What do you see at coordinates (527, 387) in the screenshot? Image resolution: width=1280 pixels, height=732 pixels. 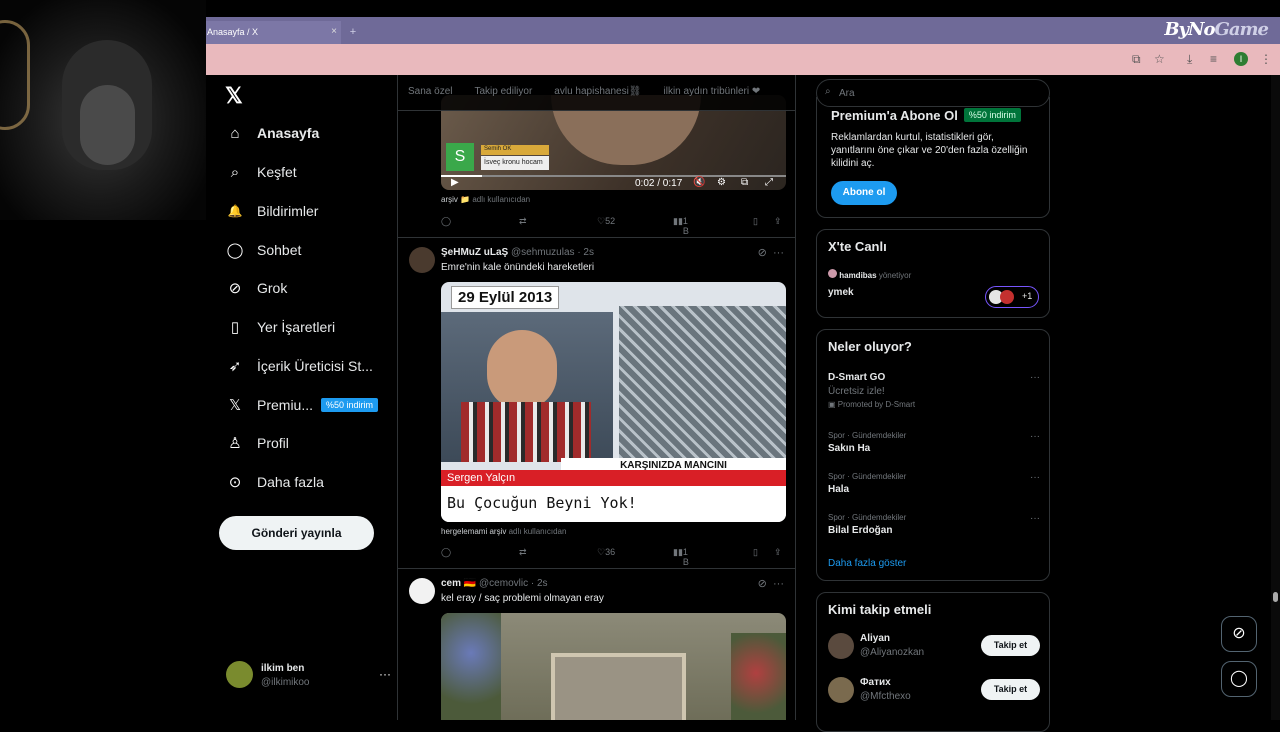 I see `studio-panel` at bounding box center [527, 387].